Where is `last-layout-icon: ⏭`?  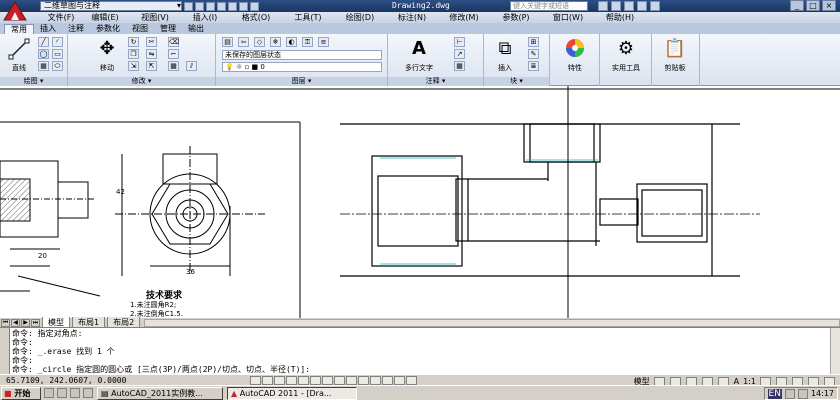
last-layout-icon: ⏭ is located at coordinates (35, 322).